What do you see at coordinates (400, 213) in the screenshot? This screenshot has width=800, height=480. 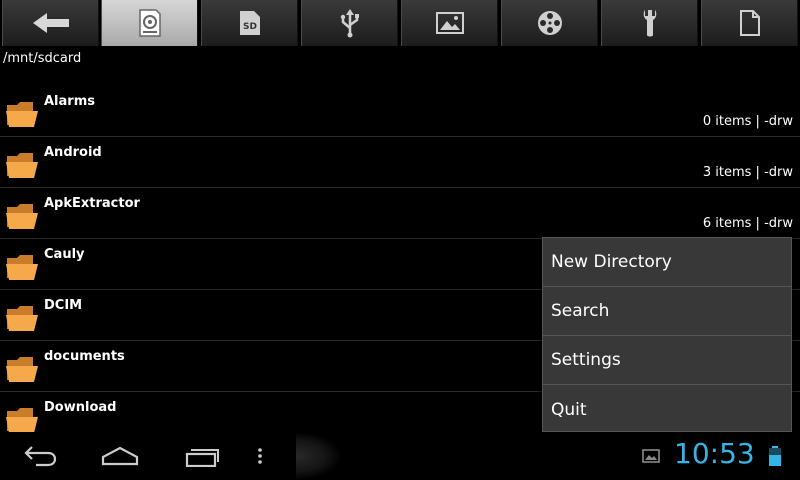 I see `list-item: ApkExtractor 6 items | -drw` at bounding box center [400, 213].